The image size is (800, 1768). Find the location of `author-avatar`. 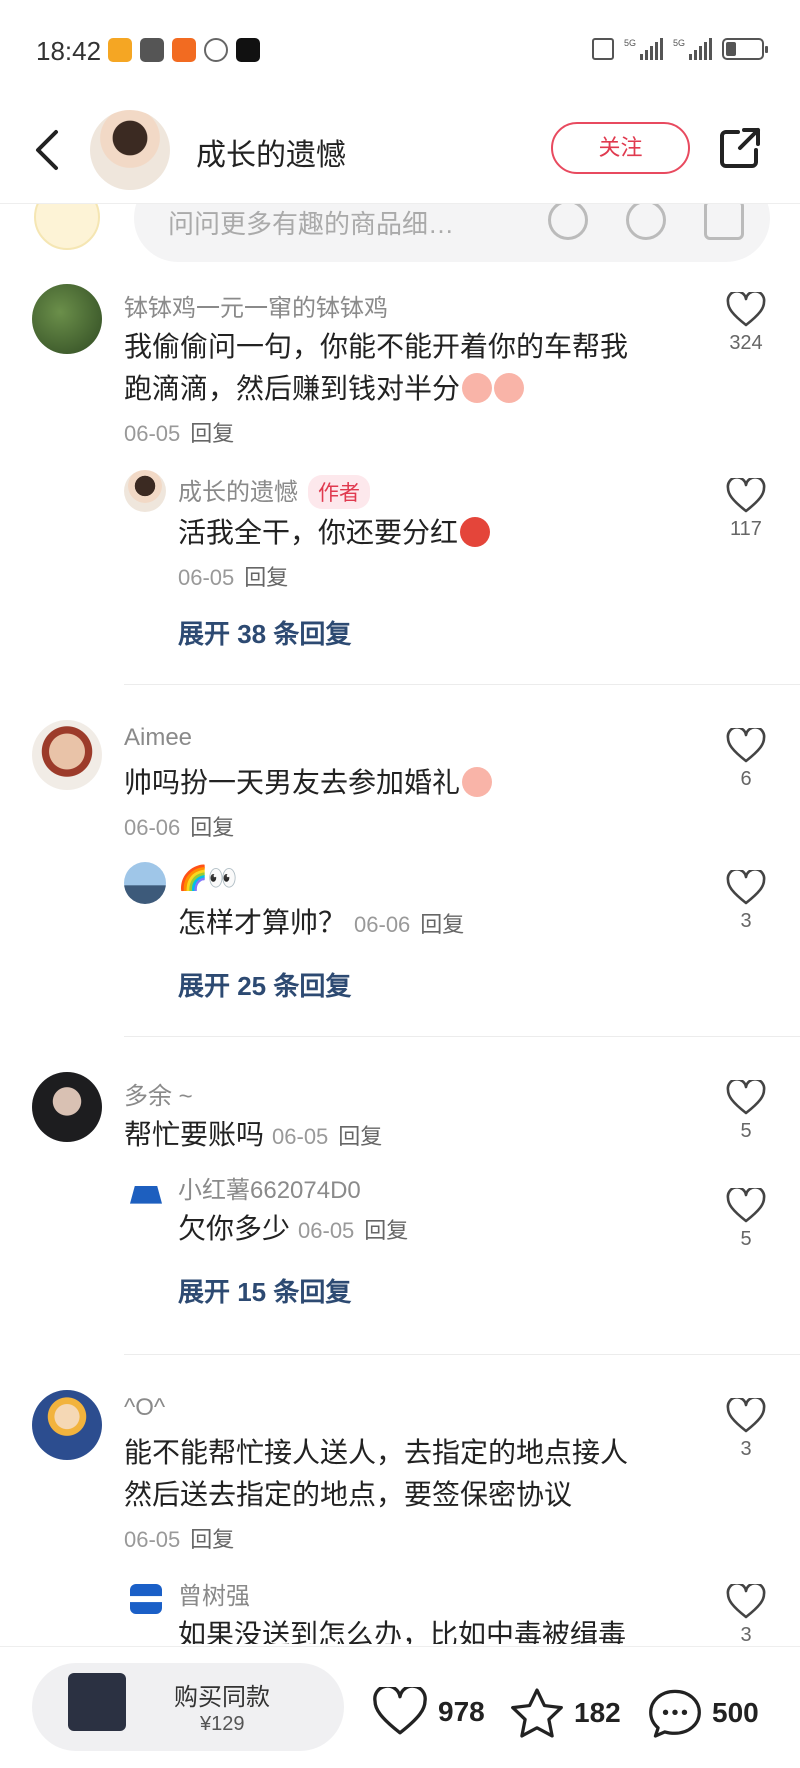

author-avatar is located at coordinates (130, 150).